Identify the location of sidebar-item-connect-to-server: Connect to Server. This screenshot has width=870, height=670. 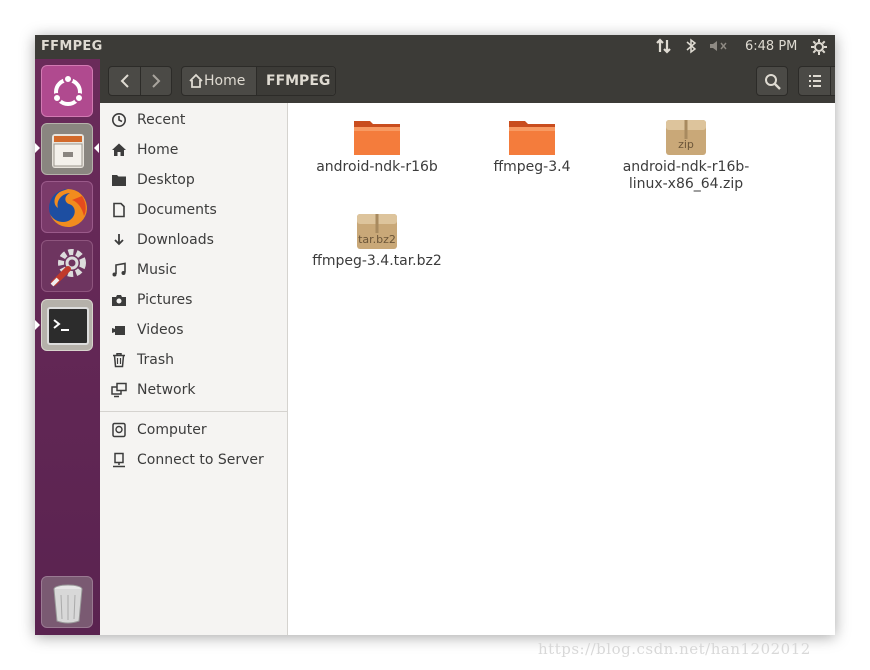
(194, 461).